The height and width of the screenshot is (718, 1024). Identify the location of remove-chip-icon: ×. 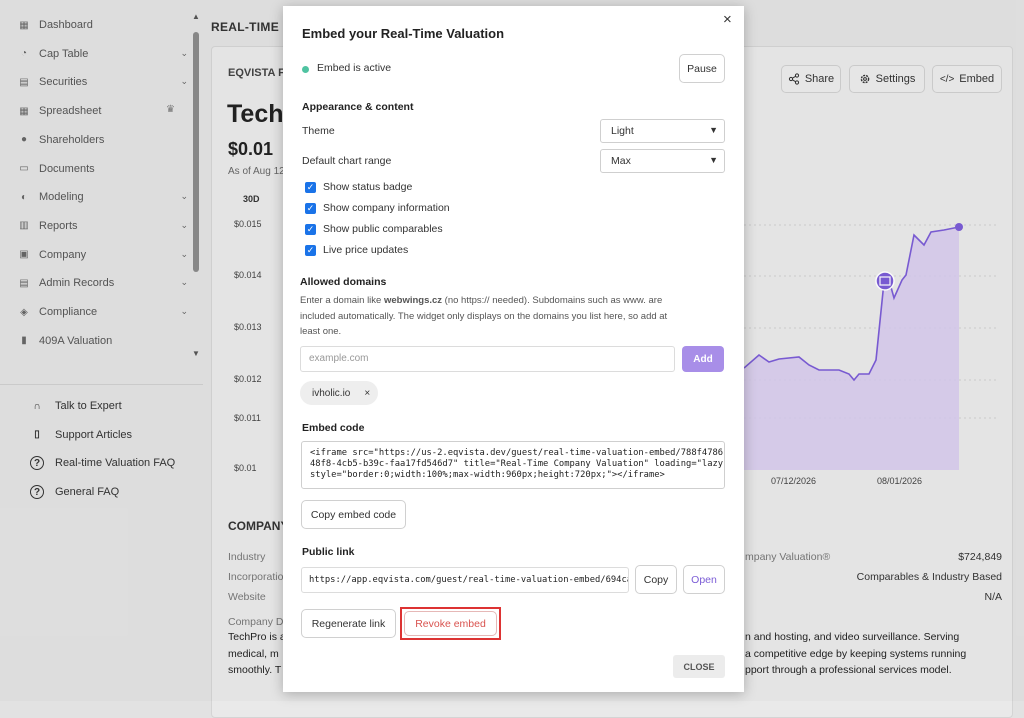
(367, 393).